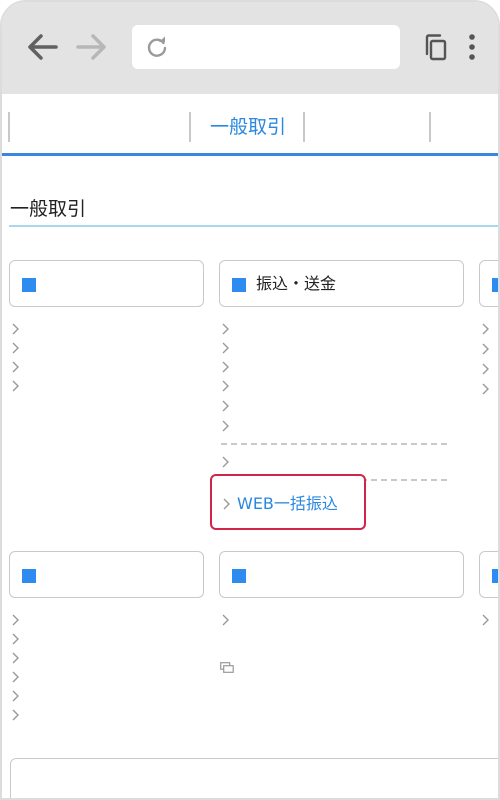 The width and height of the screenshot is (500, 800). I want to click on more-vert-icon, so click(472, 47).